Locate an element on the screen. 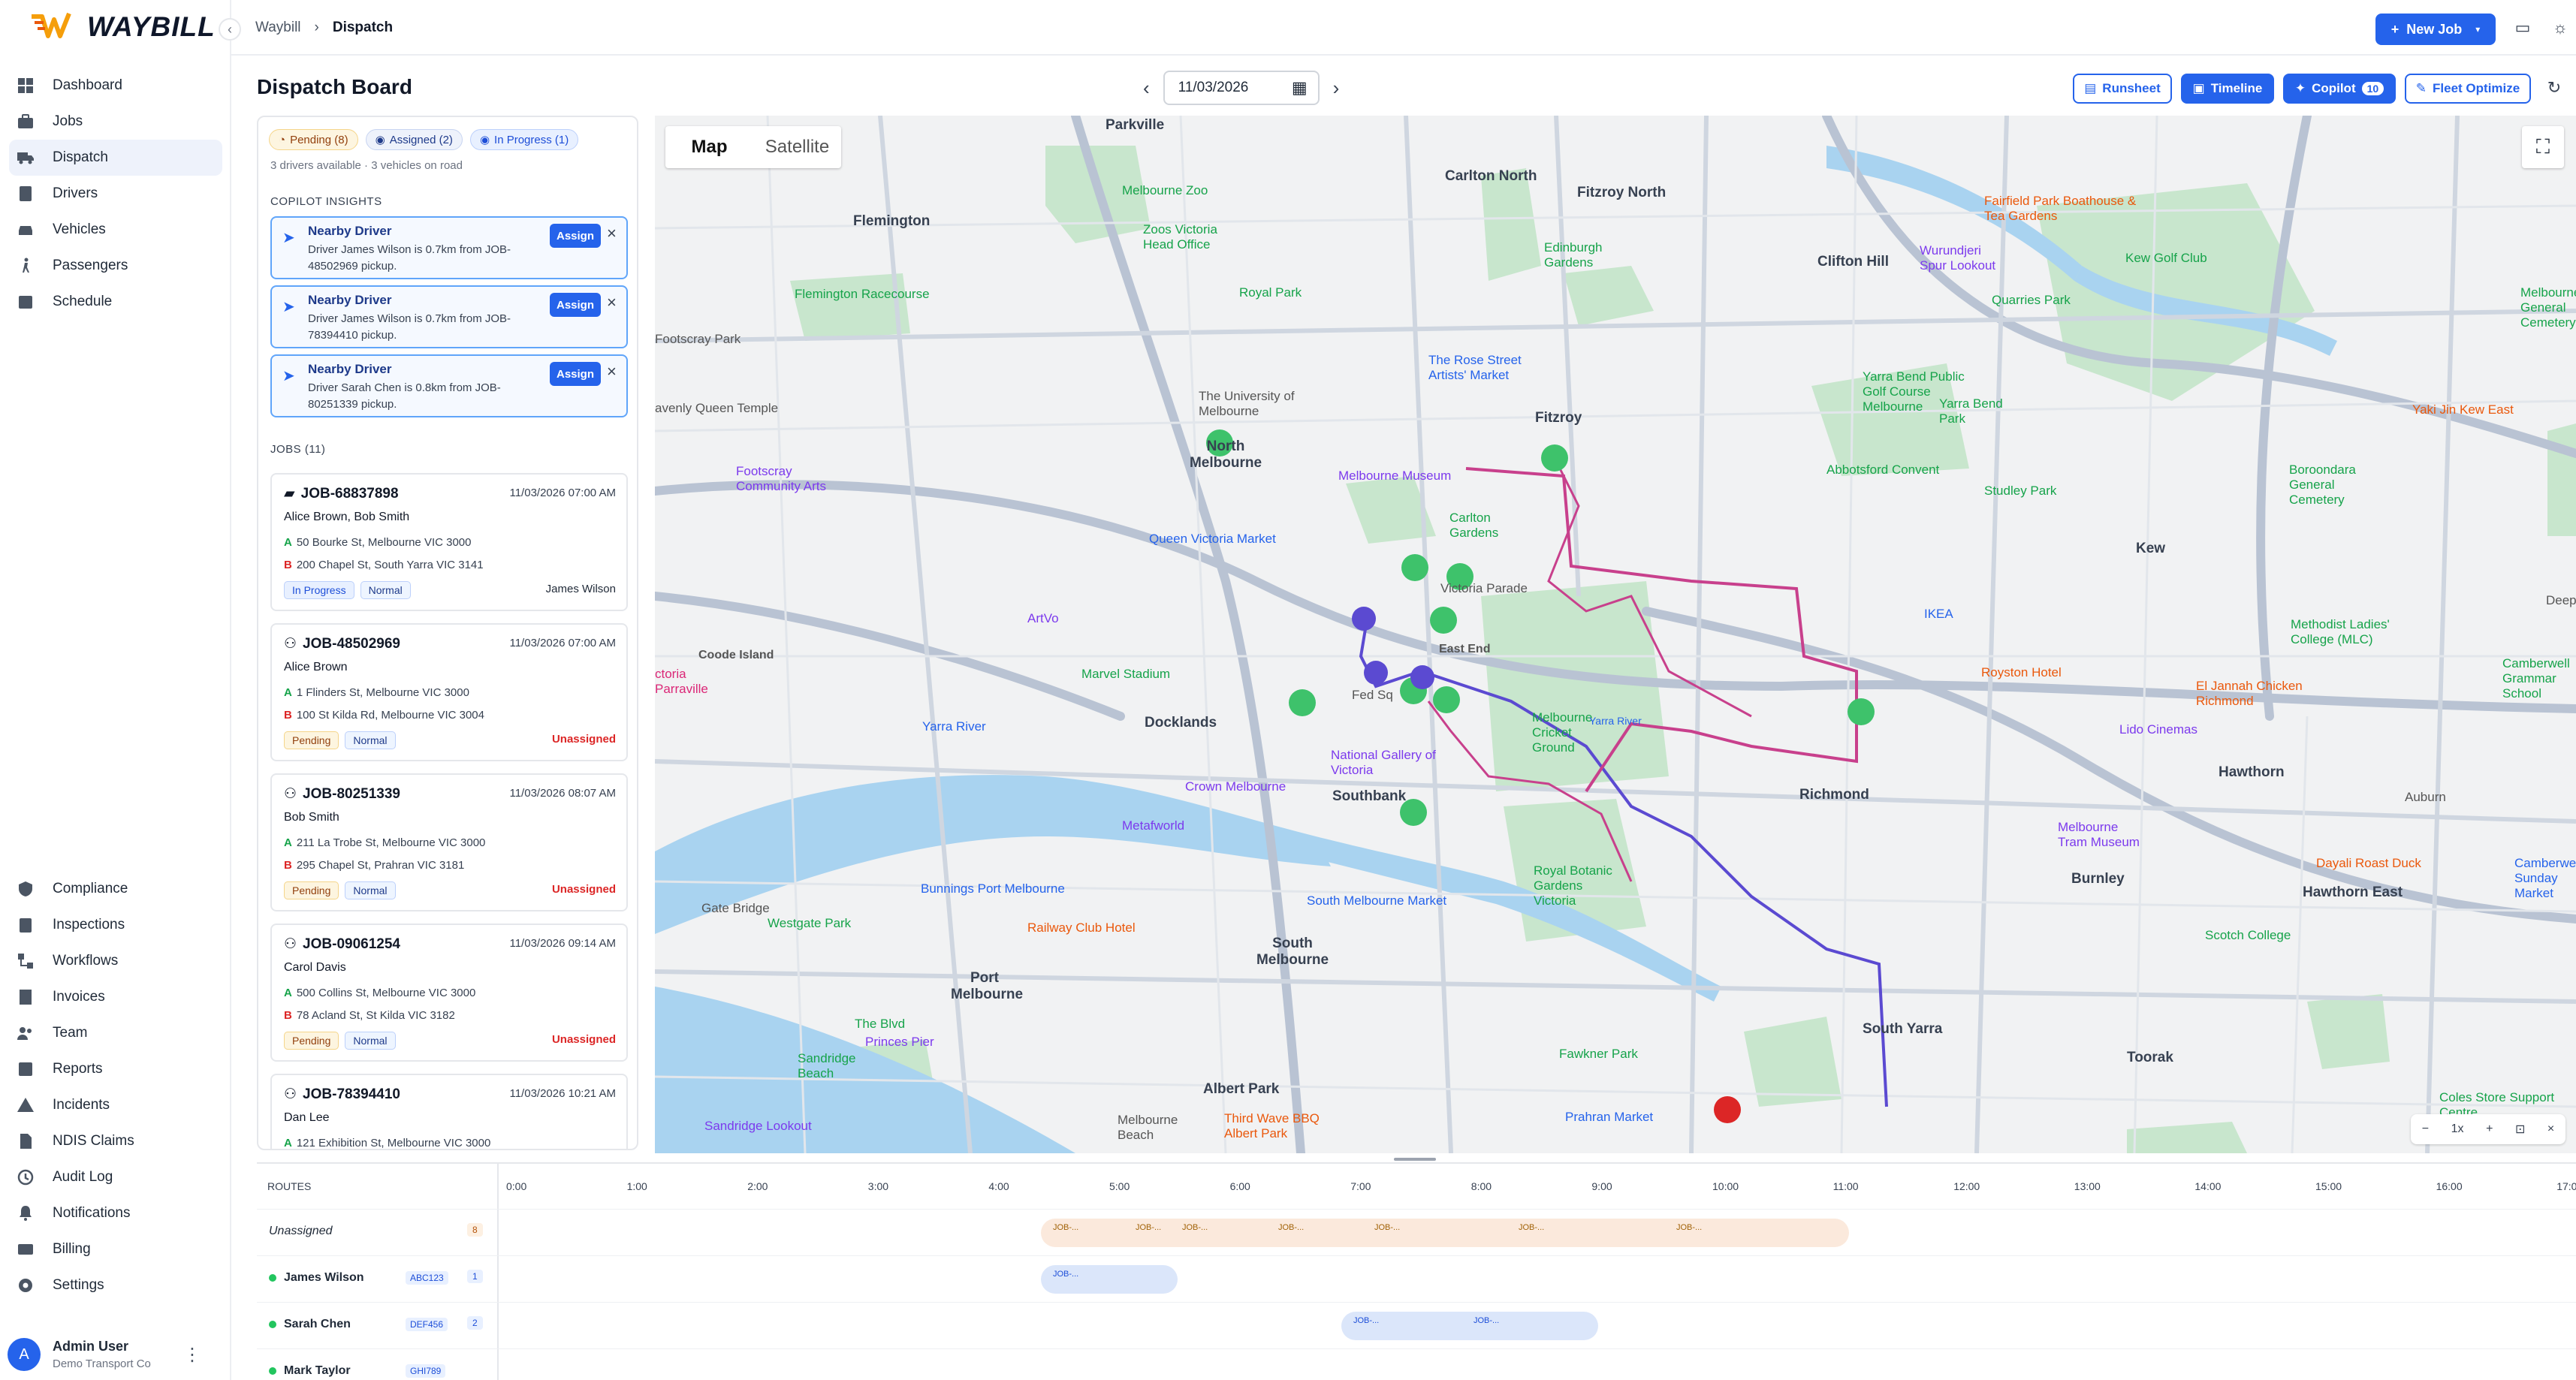 This screenshot has width=2576, height=1380. poi-label: Sandridge Beach is located at coordinates (831, 1066).